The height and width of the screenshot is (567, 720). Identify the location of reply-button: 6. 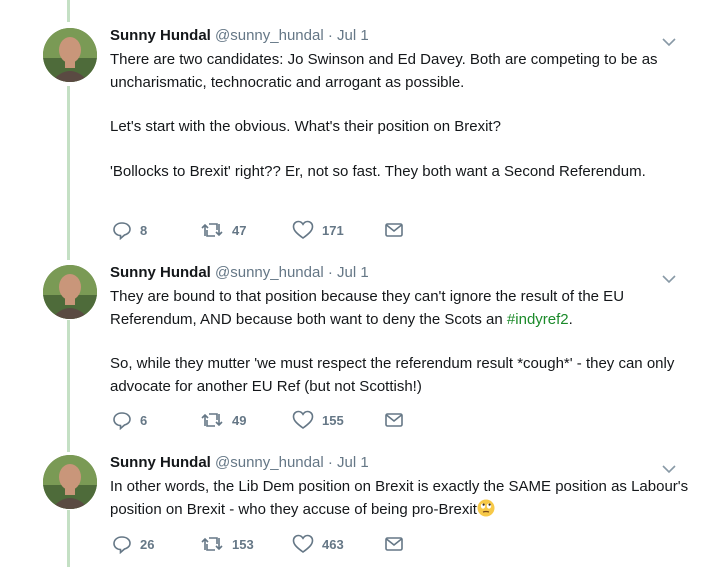
(129, 420).